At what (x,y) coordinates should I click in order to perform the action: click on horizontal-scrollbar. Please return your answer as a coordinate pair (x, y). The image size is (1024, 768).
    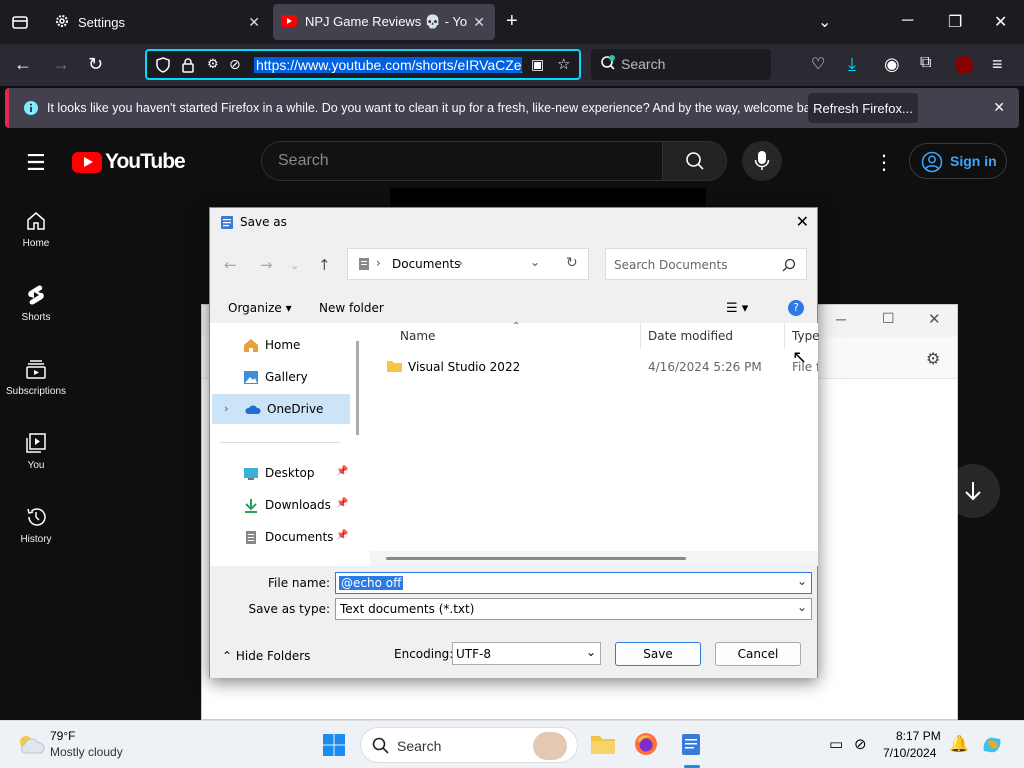
    Looking at the image, I should click on (594, 558).